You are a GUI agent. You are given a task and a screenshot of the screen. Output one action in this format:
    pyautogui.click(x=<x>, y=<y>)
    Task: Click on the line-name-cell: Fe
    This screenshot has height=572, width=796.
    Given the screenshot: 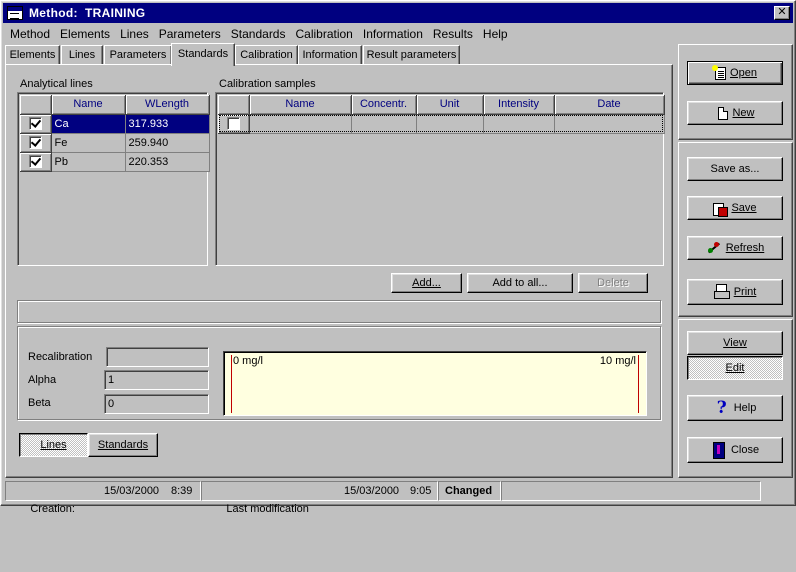 What is the action you would take?
    pyautogui.click(x=88, y=143)
    